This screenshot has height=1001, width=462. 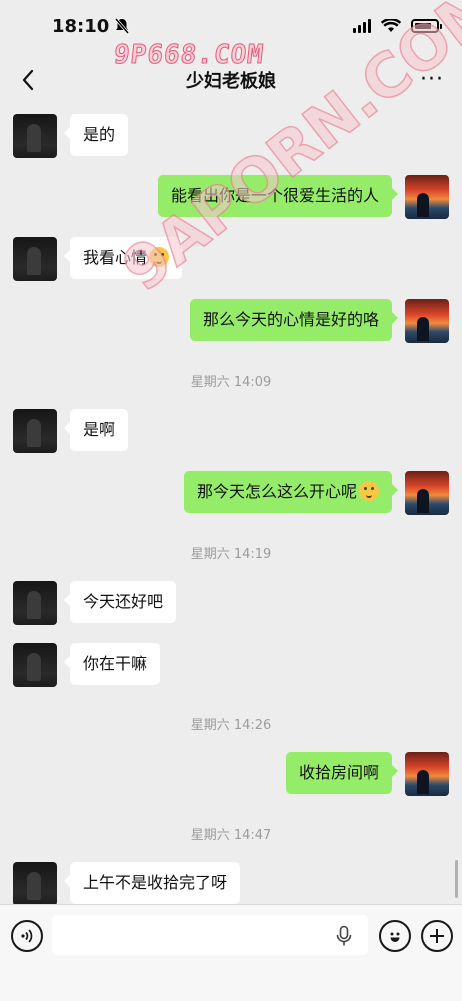 I want to click on more-options-button: ···, so click(x=432, y=80).